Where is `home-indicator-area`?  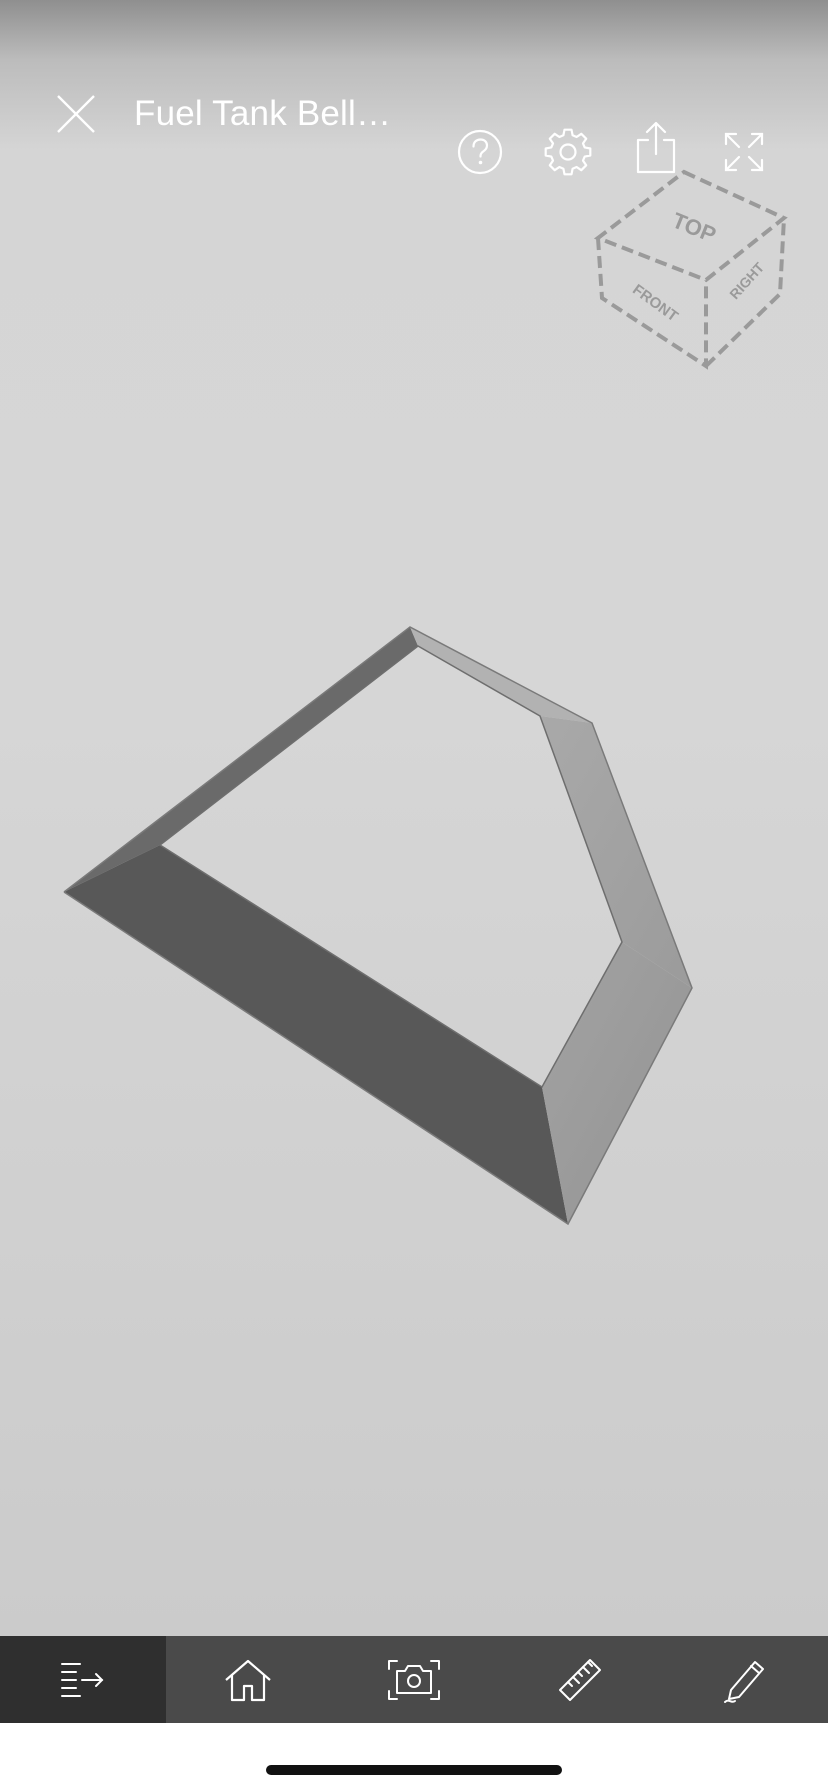 home-indicator-area is located at coordinates (414, 1757).